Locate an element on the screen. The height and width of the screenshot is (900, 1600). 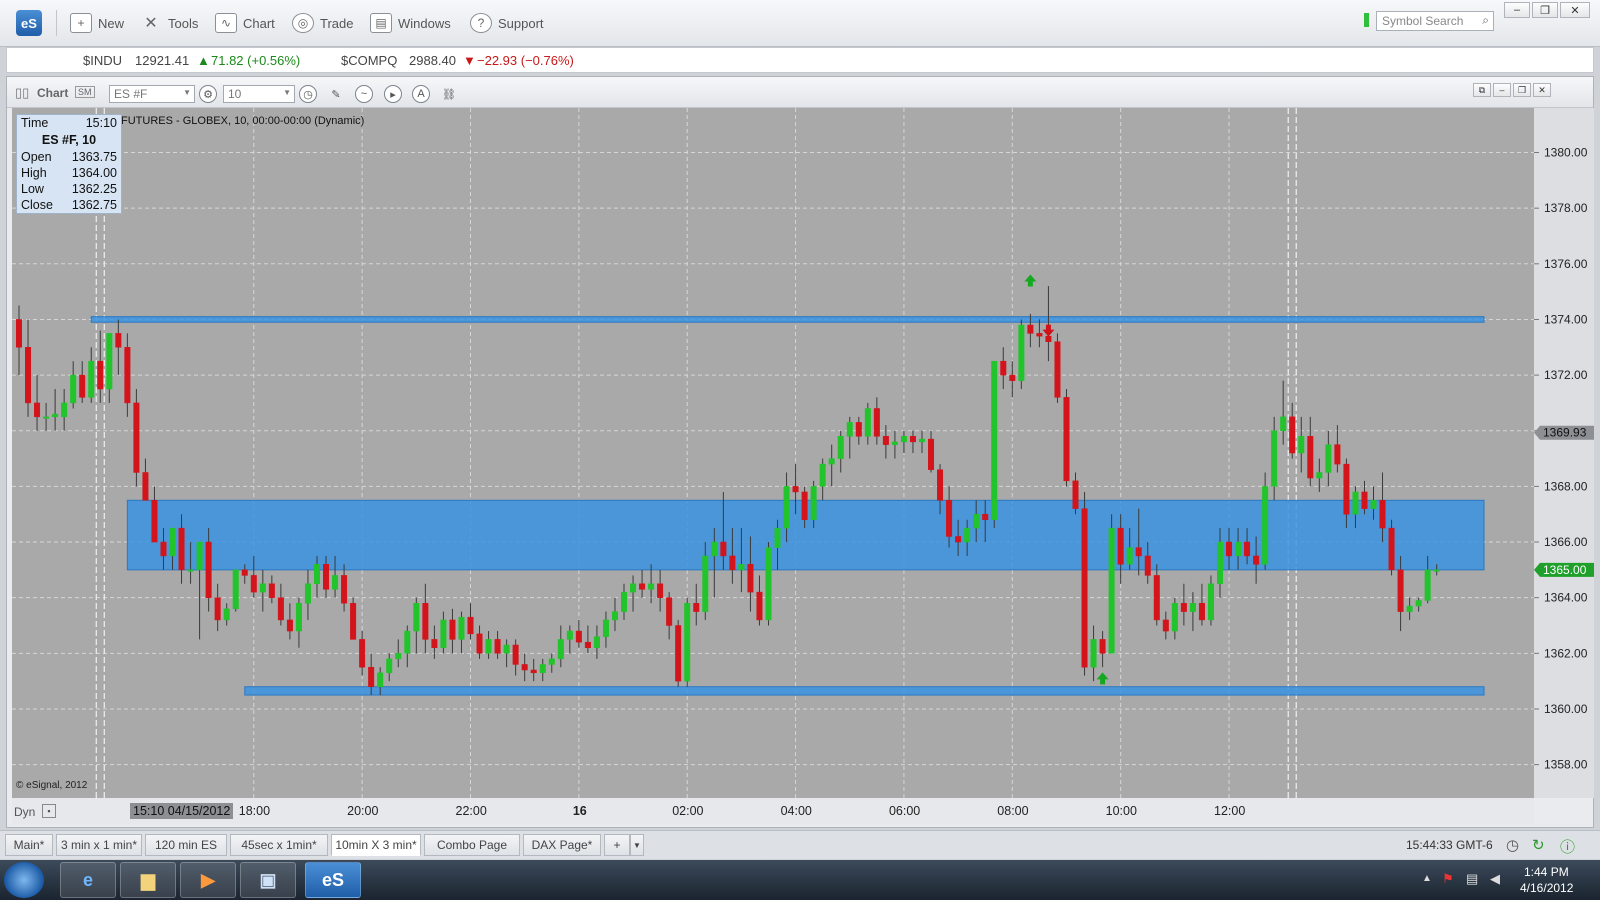
chart-window-icon: ▯▯ is located at coordinates (22, 92).